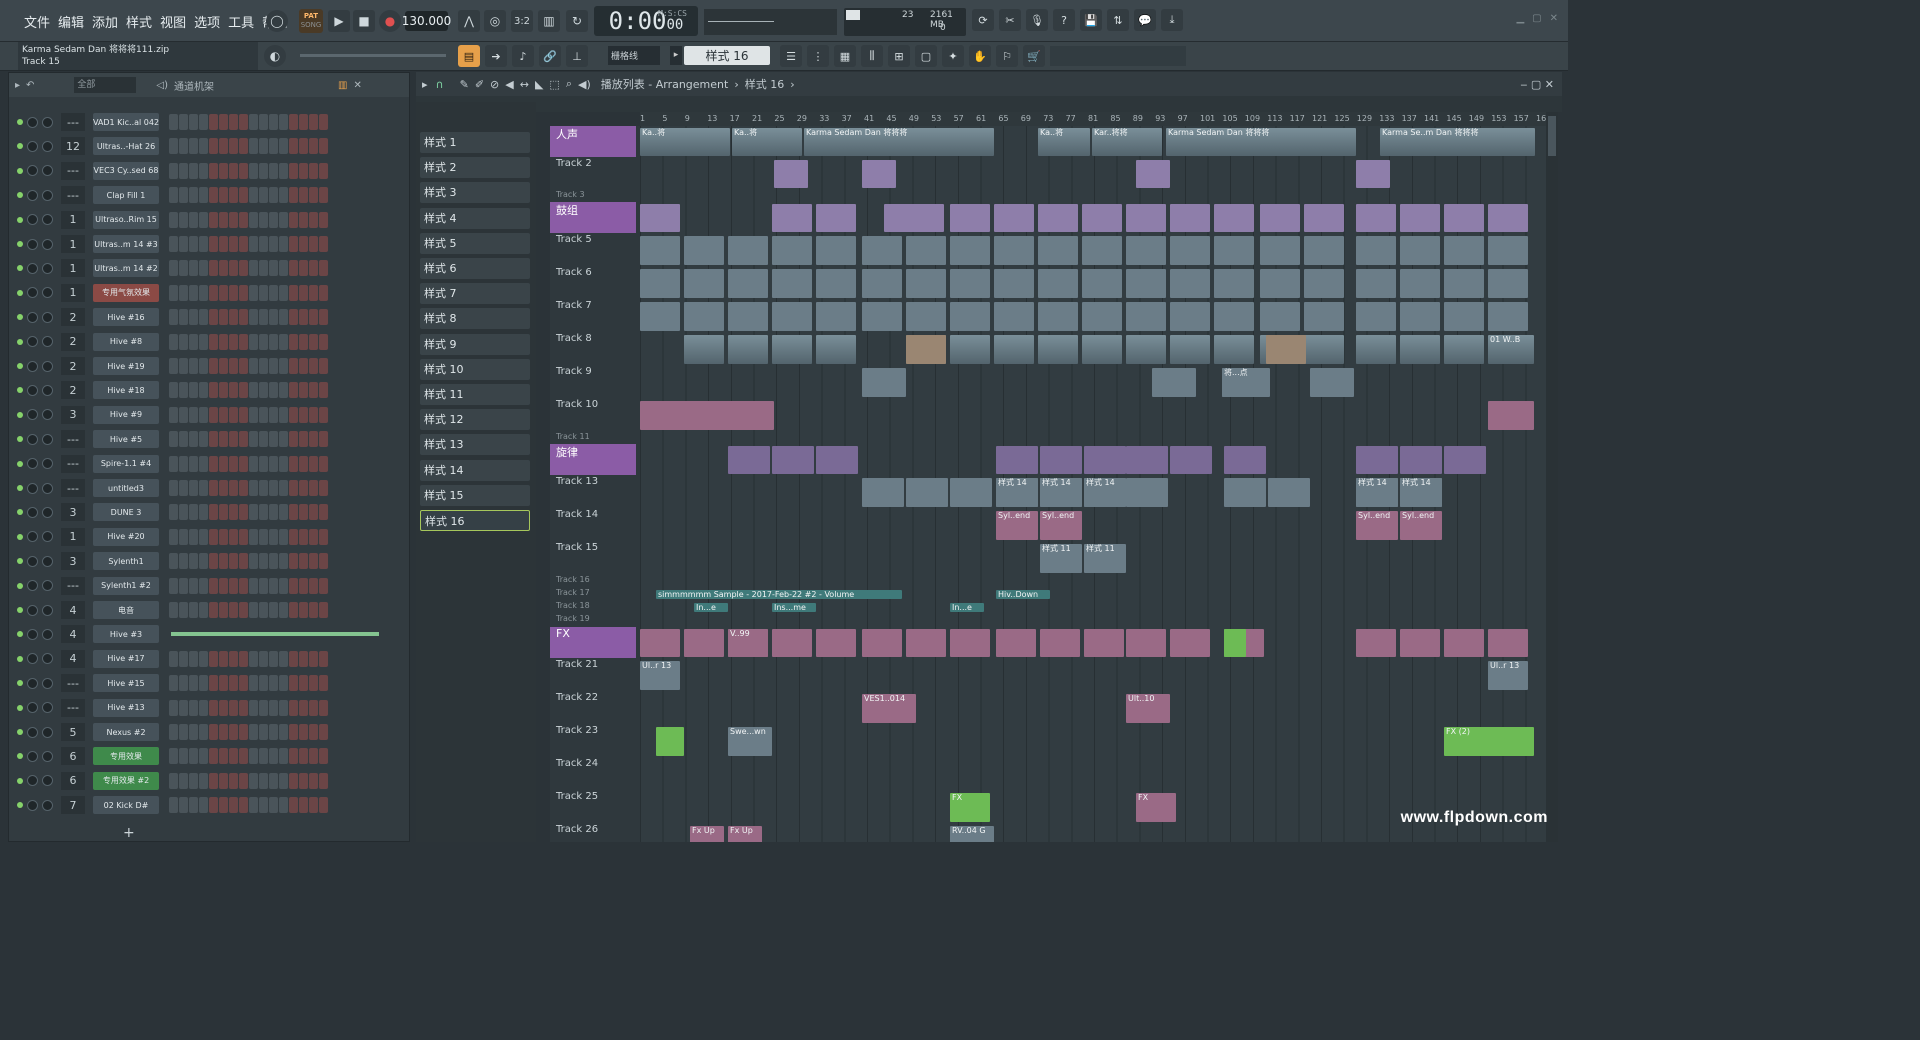  What do you see at coordinates (593, 173) in the screenshot?
I see `track-header: Track 2` at bounding box center [593, 173].